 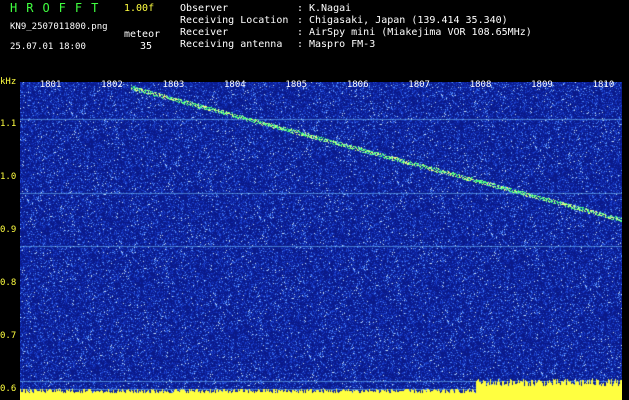 What do you see at coordinates (480, 85) in the screenshot?
I see `x-tick-label: 1808` at bounding box center [480, 85].